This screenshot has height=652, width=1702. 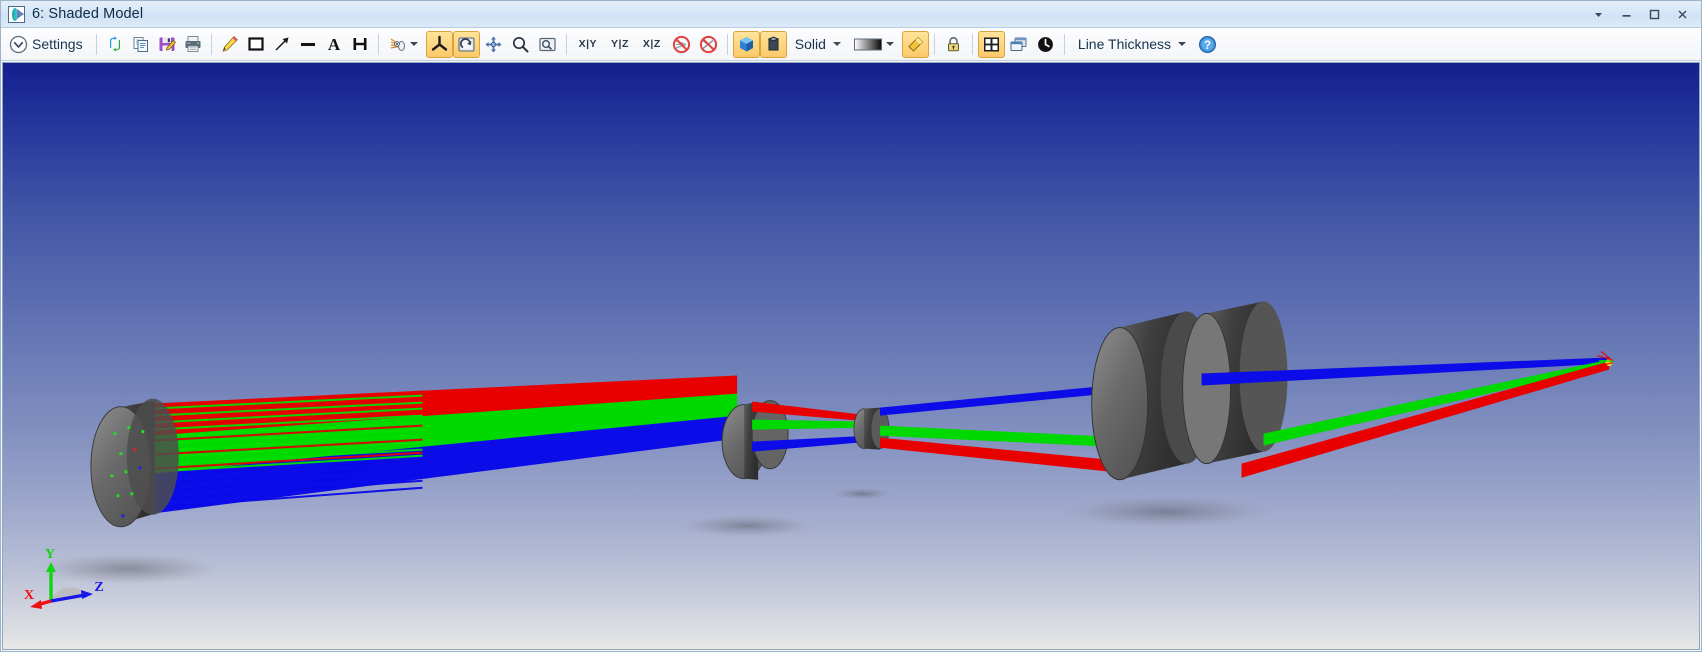 I want to click on save-disk-icon, so click(x=167, y=44).